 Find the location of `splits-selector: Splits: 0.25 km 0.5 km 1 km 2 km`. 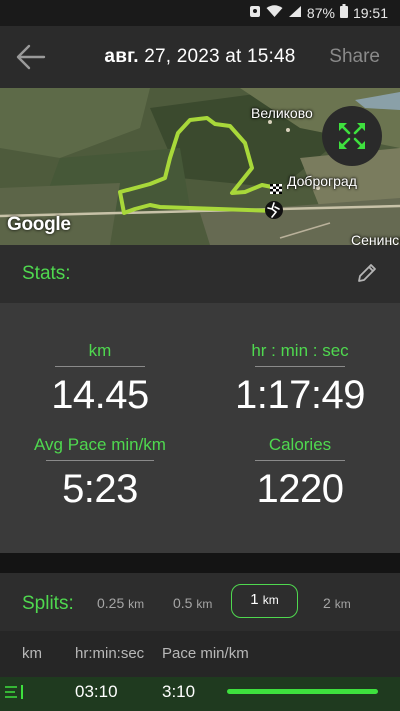

splits-selector: Splits: 0.25 km 0.5 km 1 km 2 km is located at coordinates (200, 602).